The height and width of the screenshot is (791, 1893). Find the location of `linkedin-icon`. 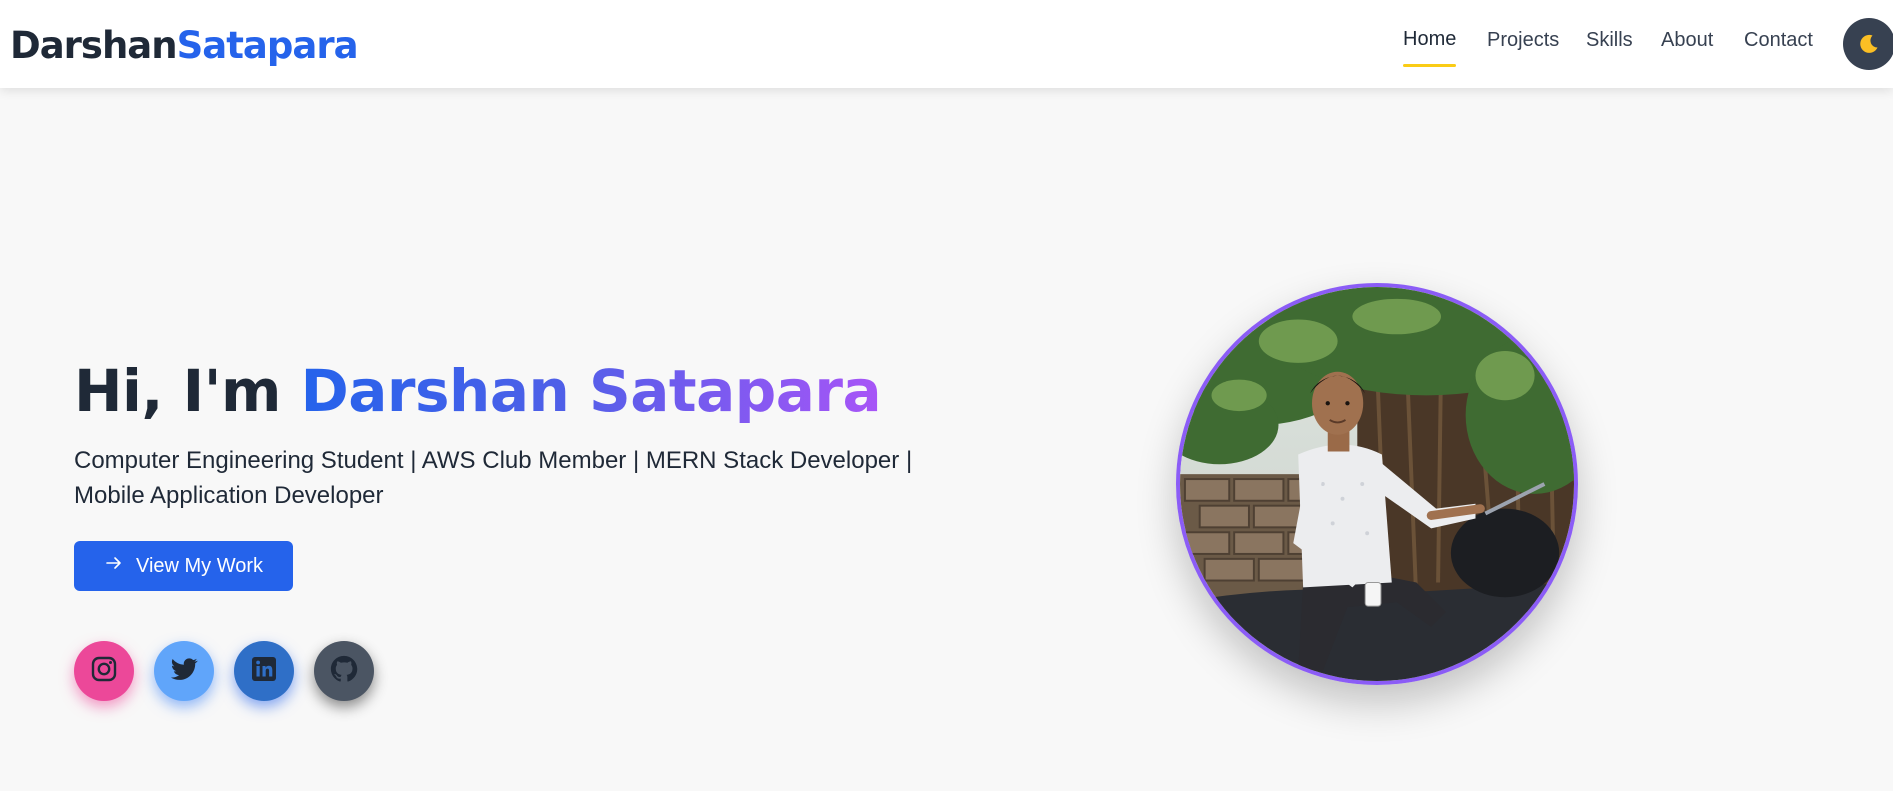

linkedin-icon is located at coordinates (264, 671).